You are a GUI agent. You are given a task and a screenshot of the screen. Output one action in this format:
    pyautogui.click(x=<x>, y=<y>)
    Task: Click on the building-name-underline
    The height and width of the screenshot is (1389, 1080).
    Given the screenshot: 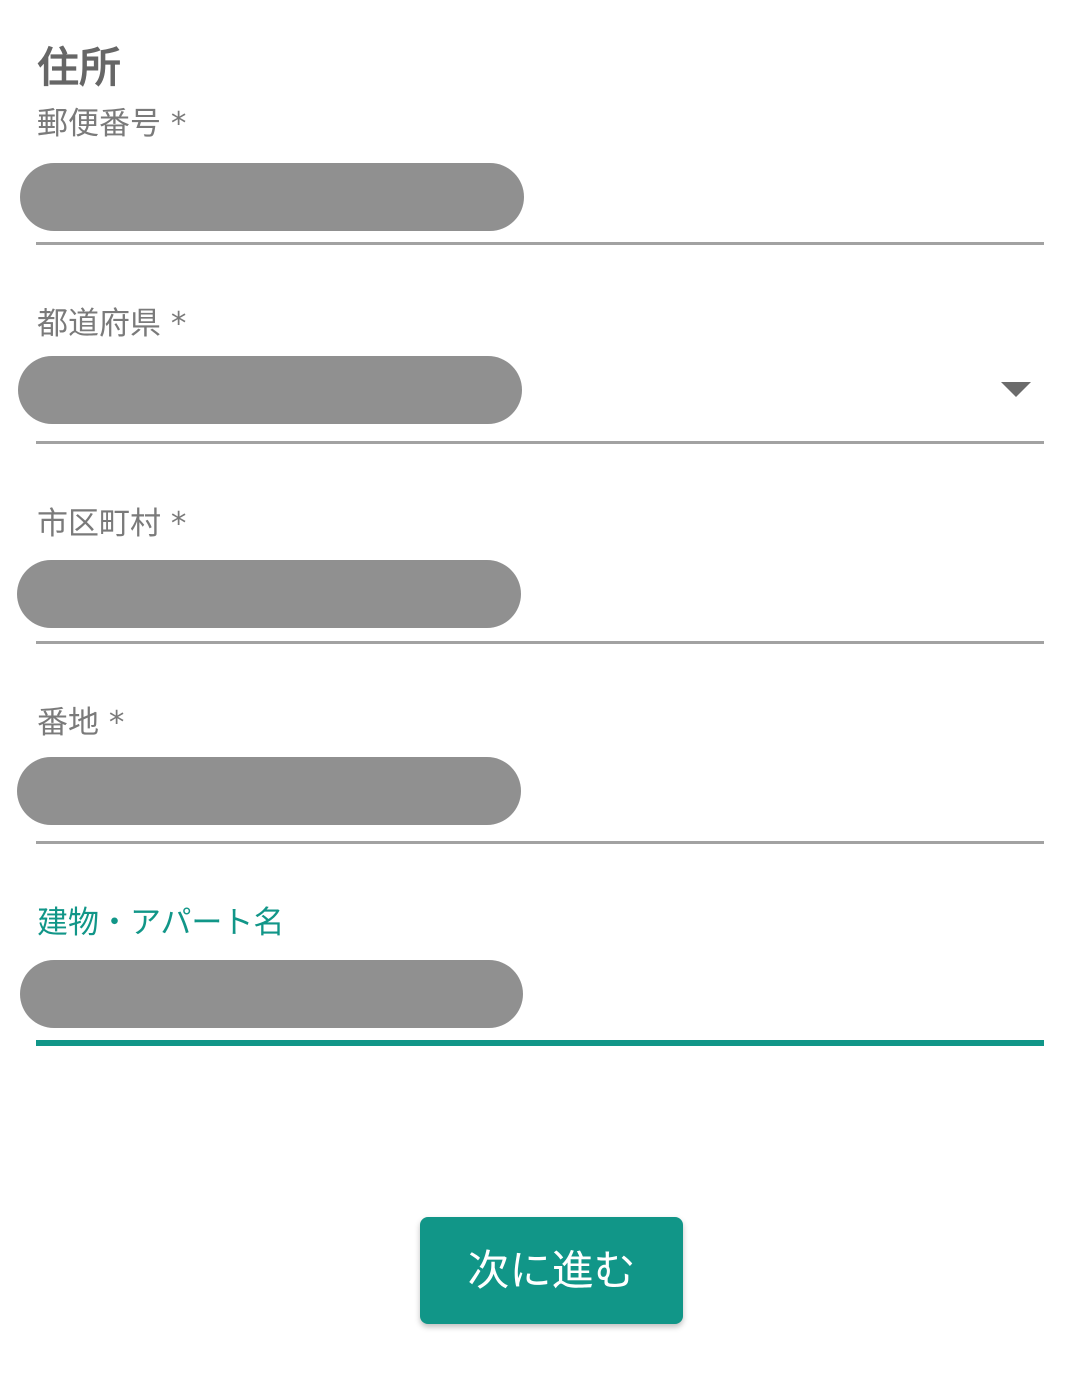 What is the action you would take?
    pyautogui.click(x=540, y=1043)
    